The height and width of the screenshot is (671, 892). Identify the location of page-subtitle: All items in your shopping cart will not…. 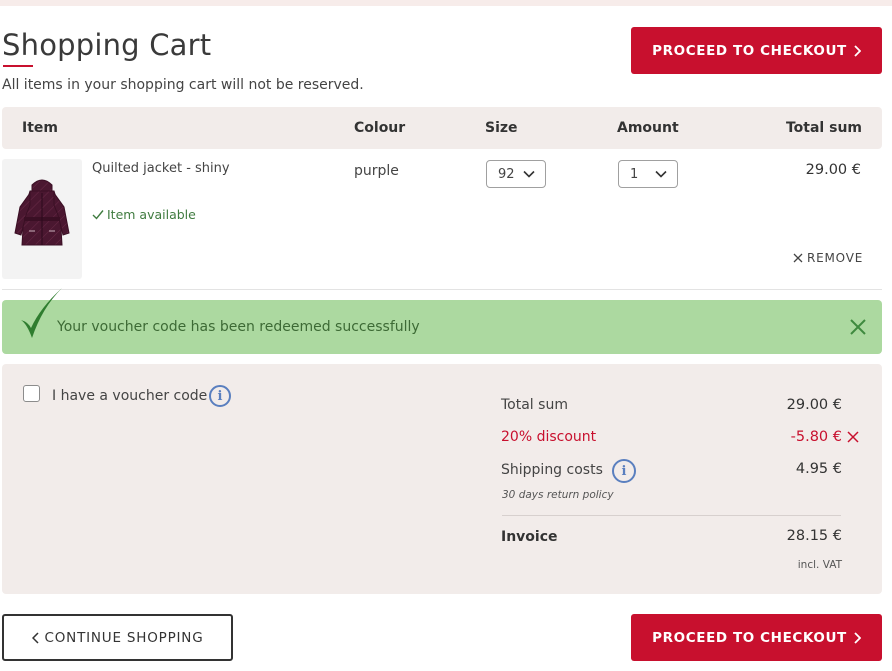
(183, 85).